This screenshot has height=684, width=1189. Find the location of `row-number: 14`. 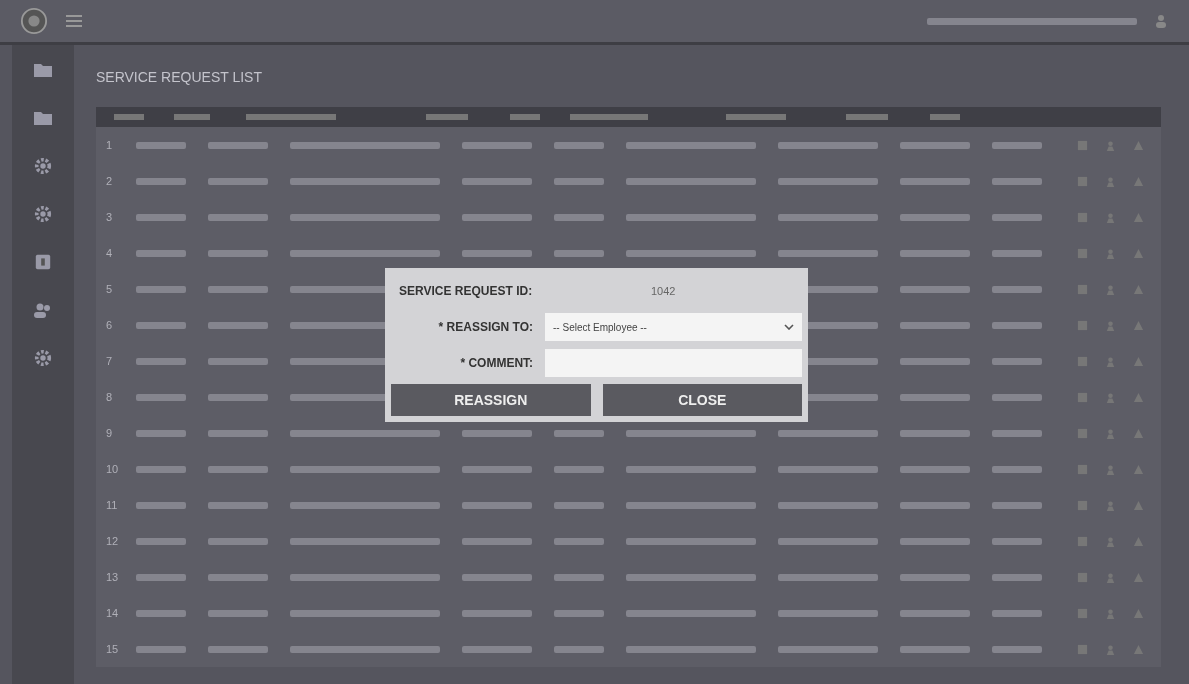

row-number: 14 is located at coordinates (112, 613).